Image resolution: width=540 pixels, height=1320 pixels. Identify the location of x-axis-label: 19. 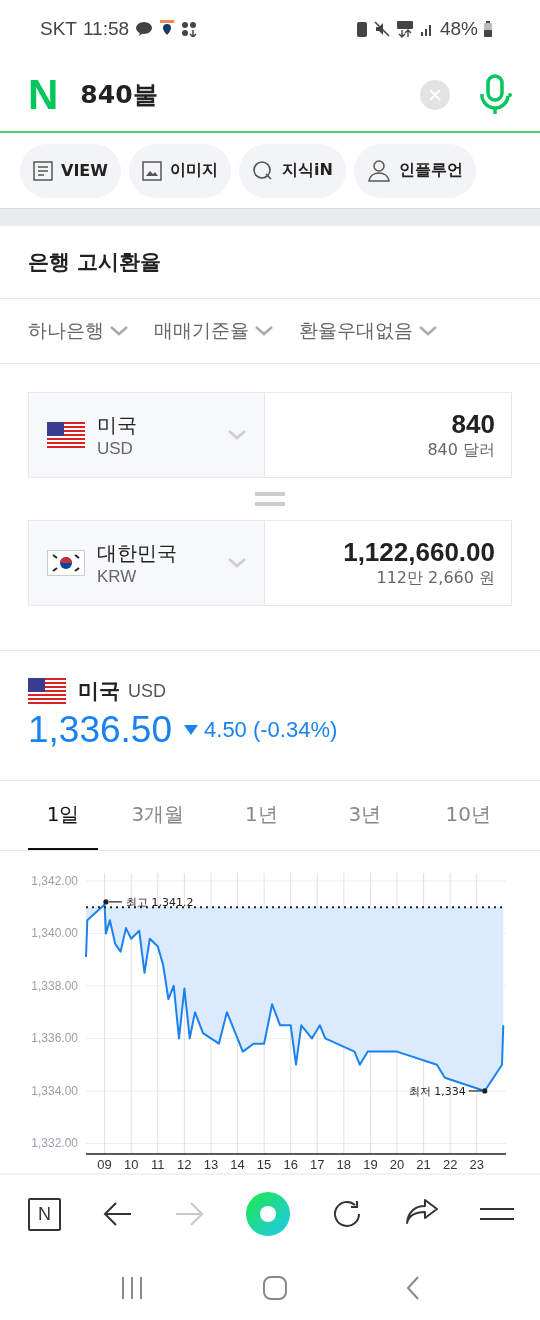
(370, 1164).